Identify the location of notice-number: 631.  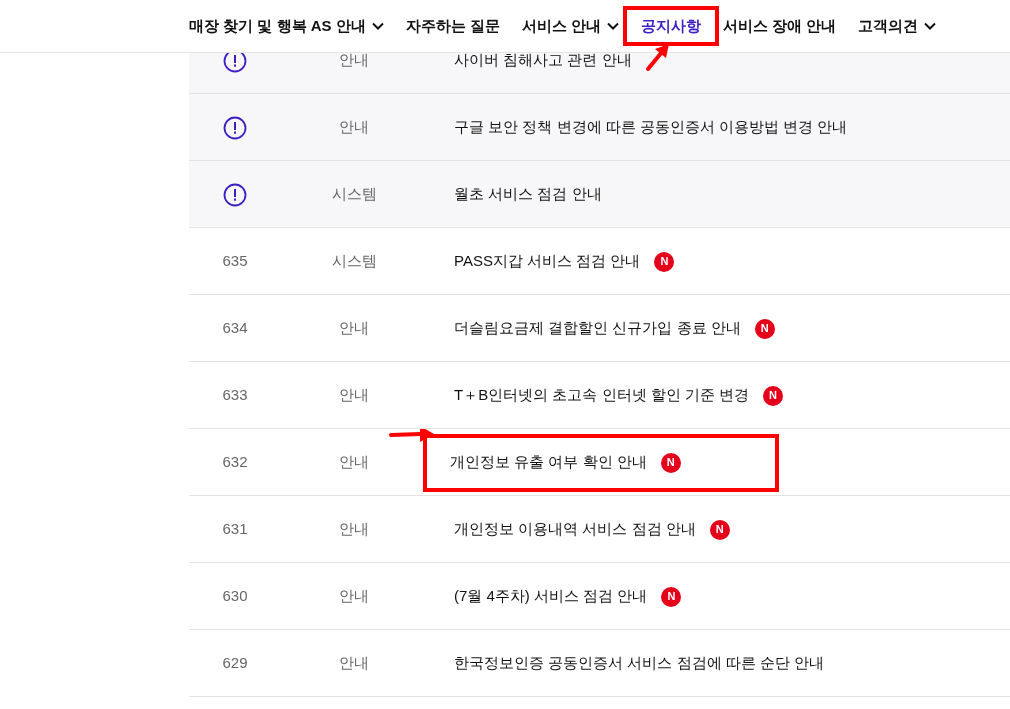
(235, 529).